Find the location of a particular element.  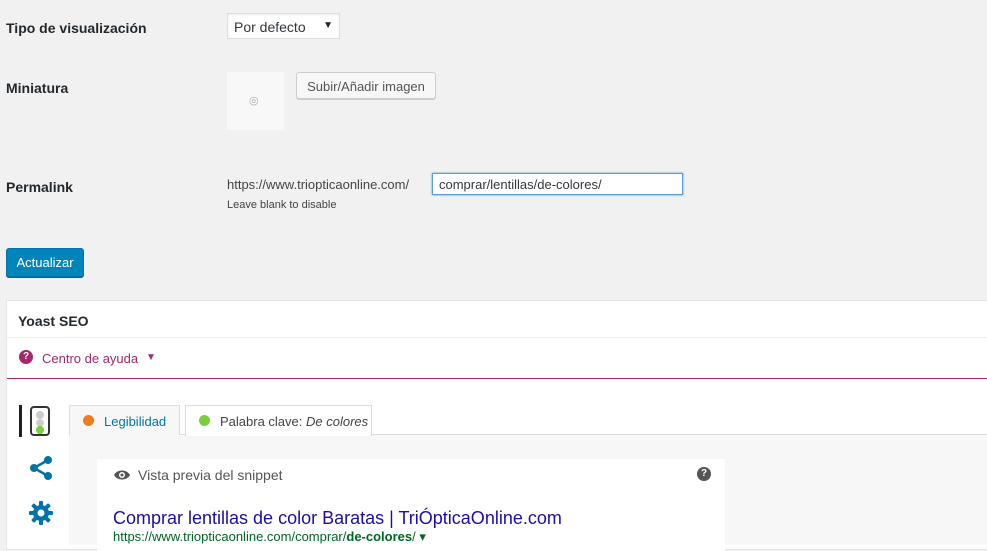

permalink-label: Permalink is located at coordinates (39, 187).